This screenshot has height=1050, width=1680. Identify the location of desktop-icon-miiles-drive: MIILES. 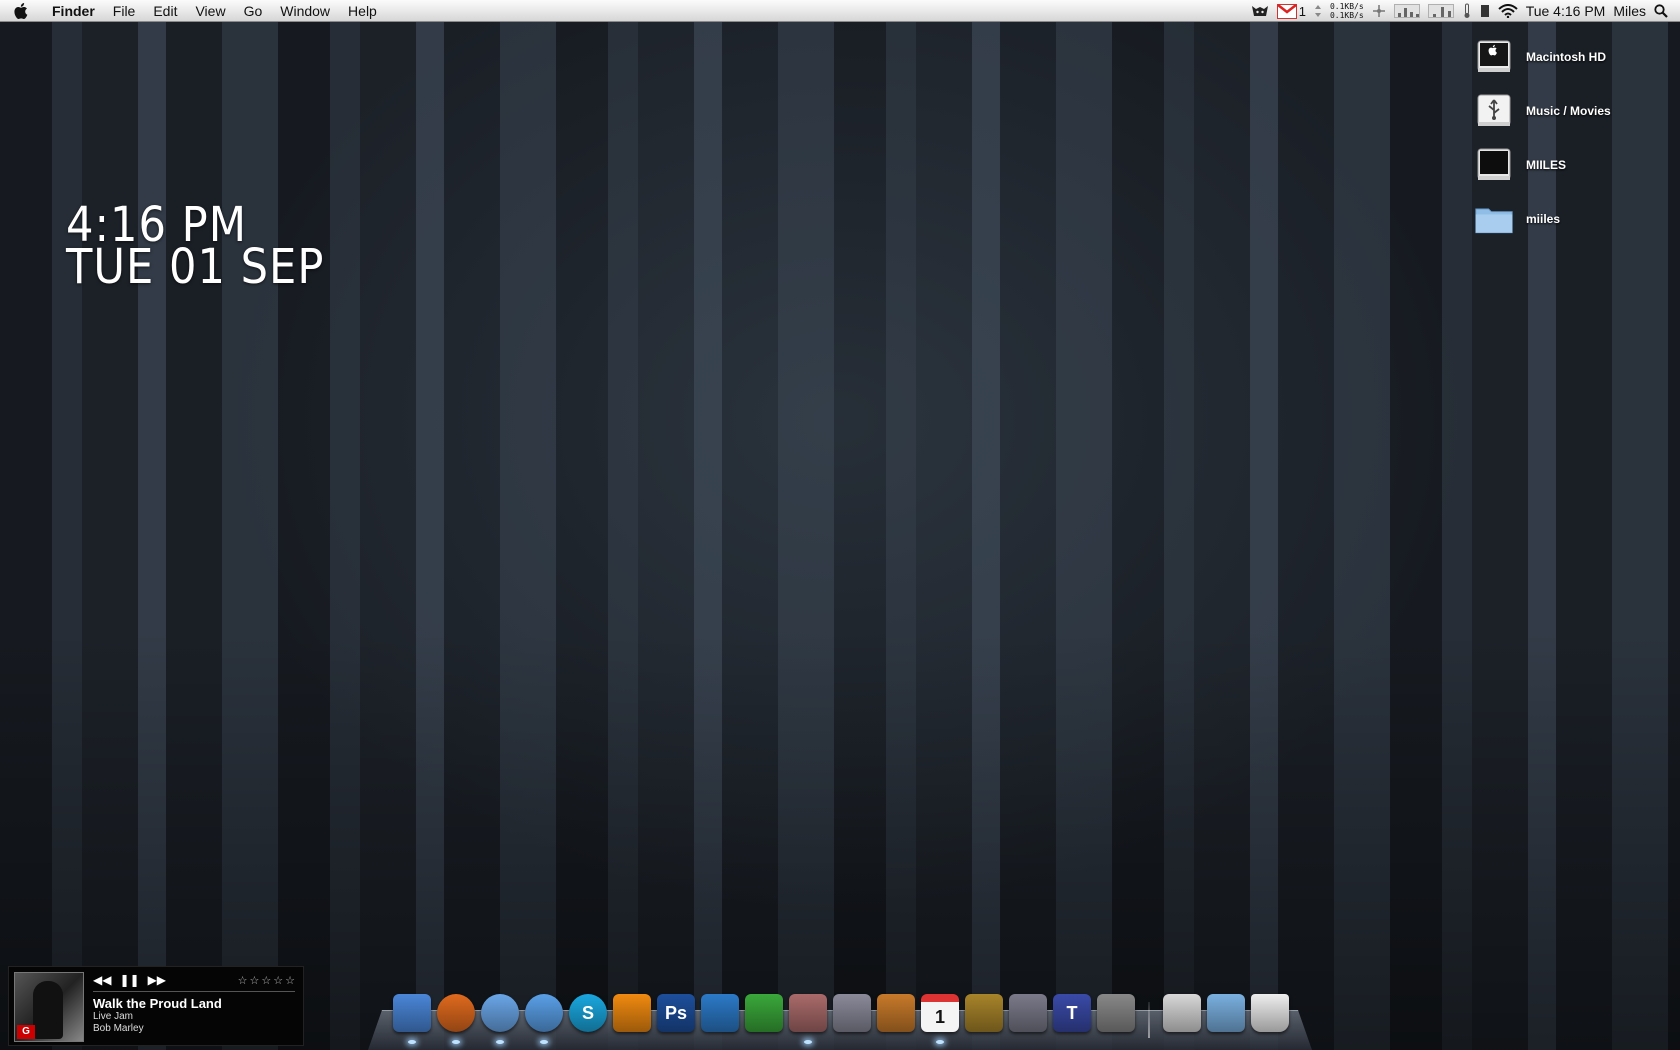
(1574, 165).